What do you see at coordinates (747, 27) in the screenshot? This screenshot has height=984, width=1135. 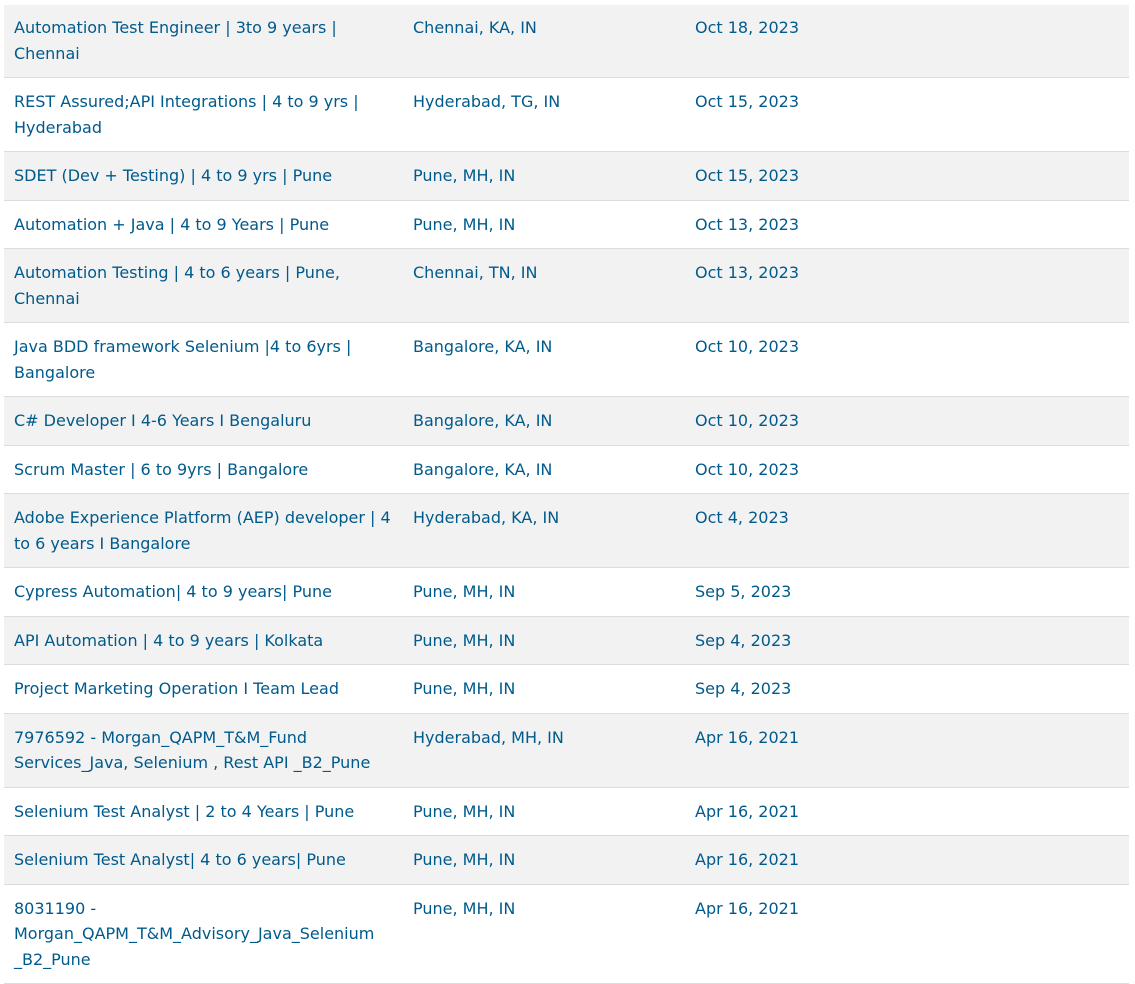 I see `job-date: Oct 18, 2023` at bounding box center [747, 27].